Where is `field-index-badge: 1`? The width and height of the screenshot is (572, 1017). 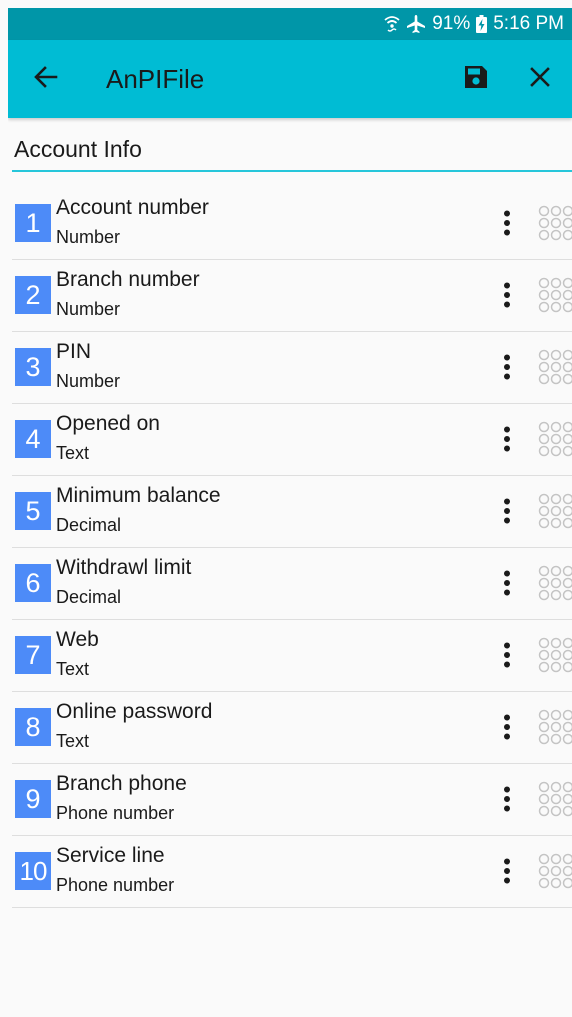
field-index-badge: 1 is located at coordinates (33, 223).